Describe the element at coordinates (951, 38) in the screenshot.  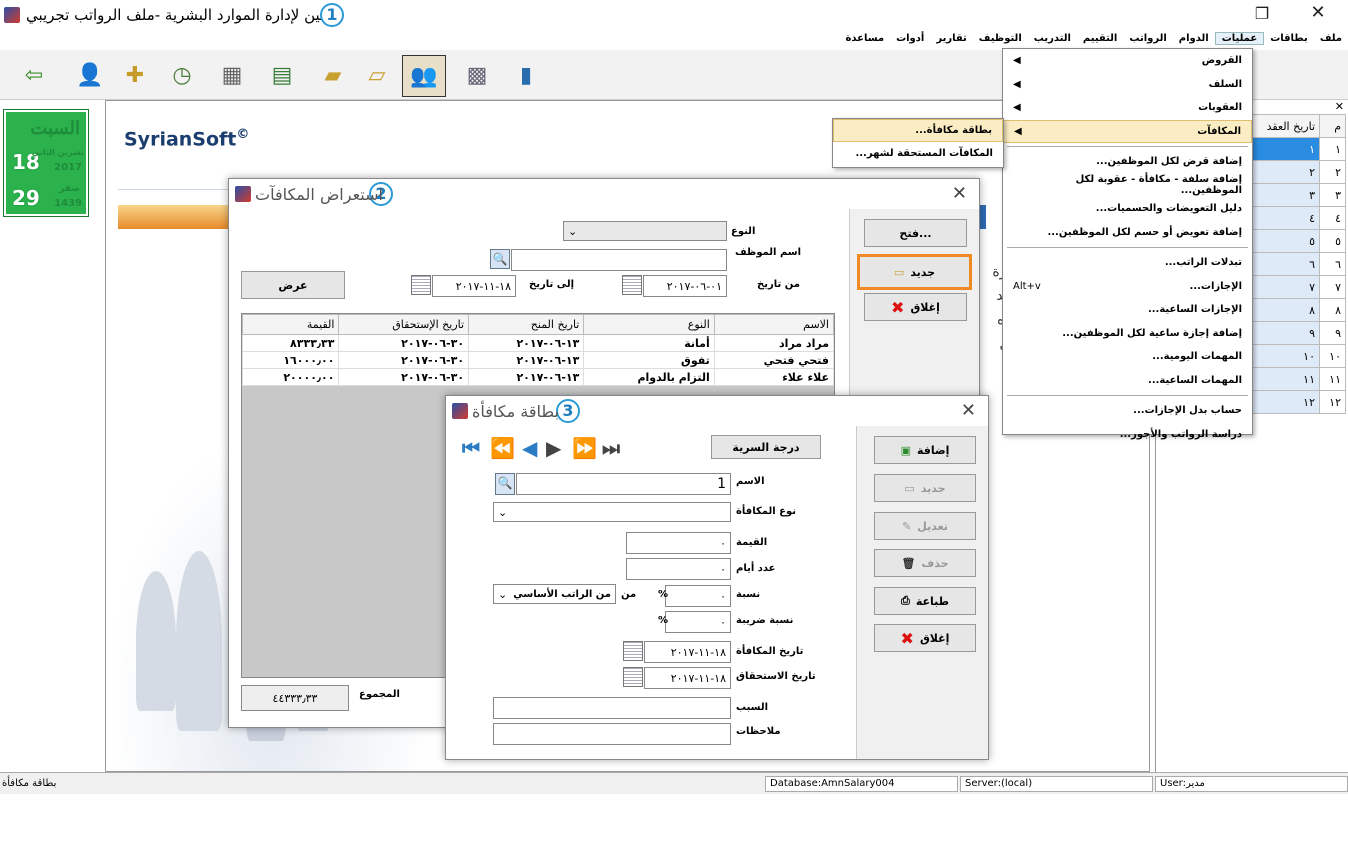
I see `menu-8: تقارير` at that location.